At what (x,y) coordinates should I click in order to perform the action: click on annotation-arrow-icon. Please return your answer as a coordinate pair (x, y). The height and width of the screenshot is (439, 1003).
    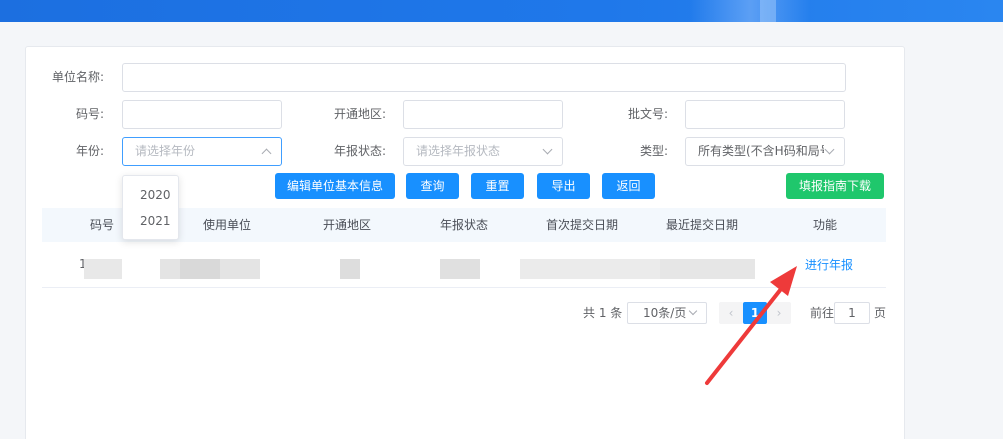
    Looking at the image, I should click on (751, 325).